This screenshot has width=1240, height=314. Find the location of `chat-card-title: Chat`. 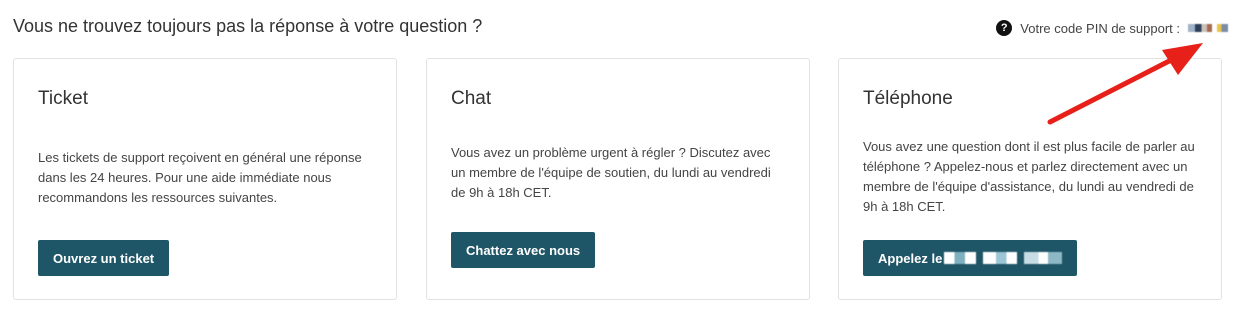

chat-card-title: Chat is located at coordinates (471, 98).